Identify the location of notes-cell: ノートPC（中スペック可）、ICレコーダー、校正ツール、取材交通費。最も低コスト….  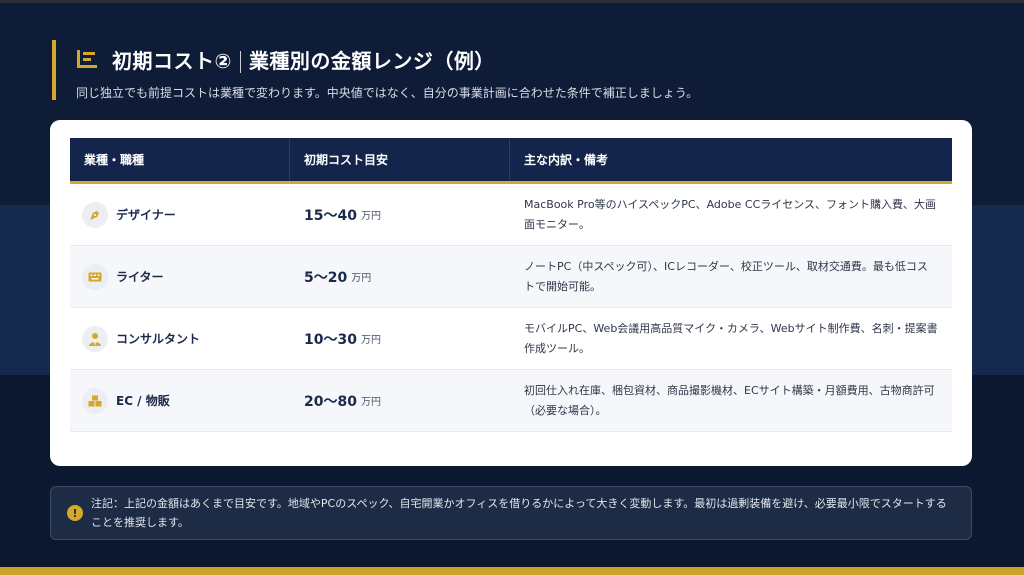
(731, 276).